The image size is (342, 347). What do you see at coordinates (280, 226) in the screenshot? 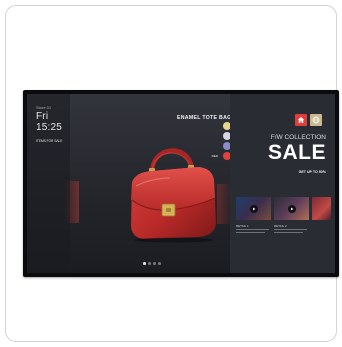
I see `retail-label: RETAIL 2` at bounding box center [280, 226].